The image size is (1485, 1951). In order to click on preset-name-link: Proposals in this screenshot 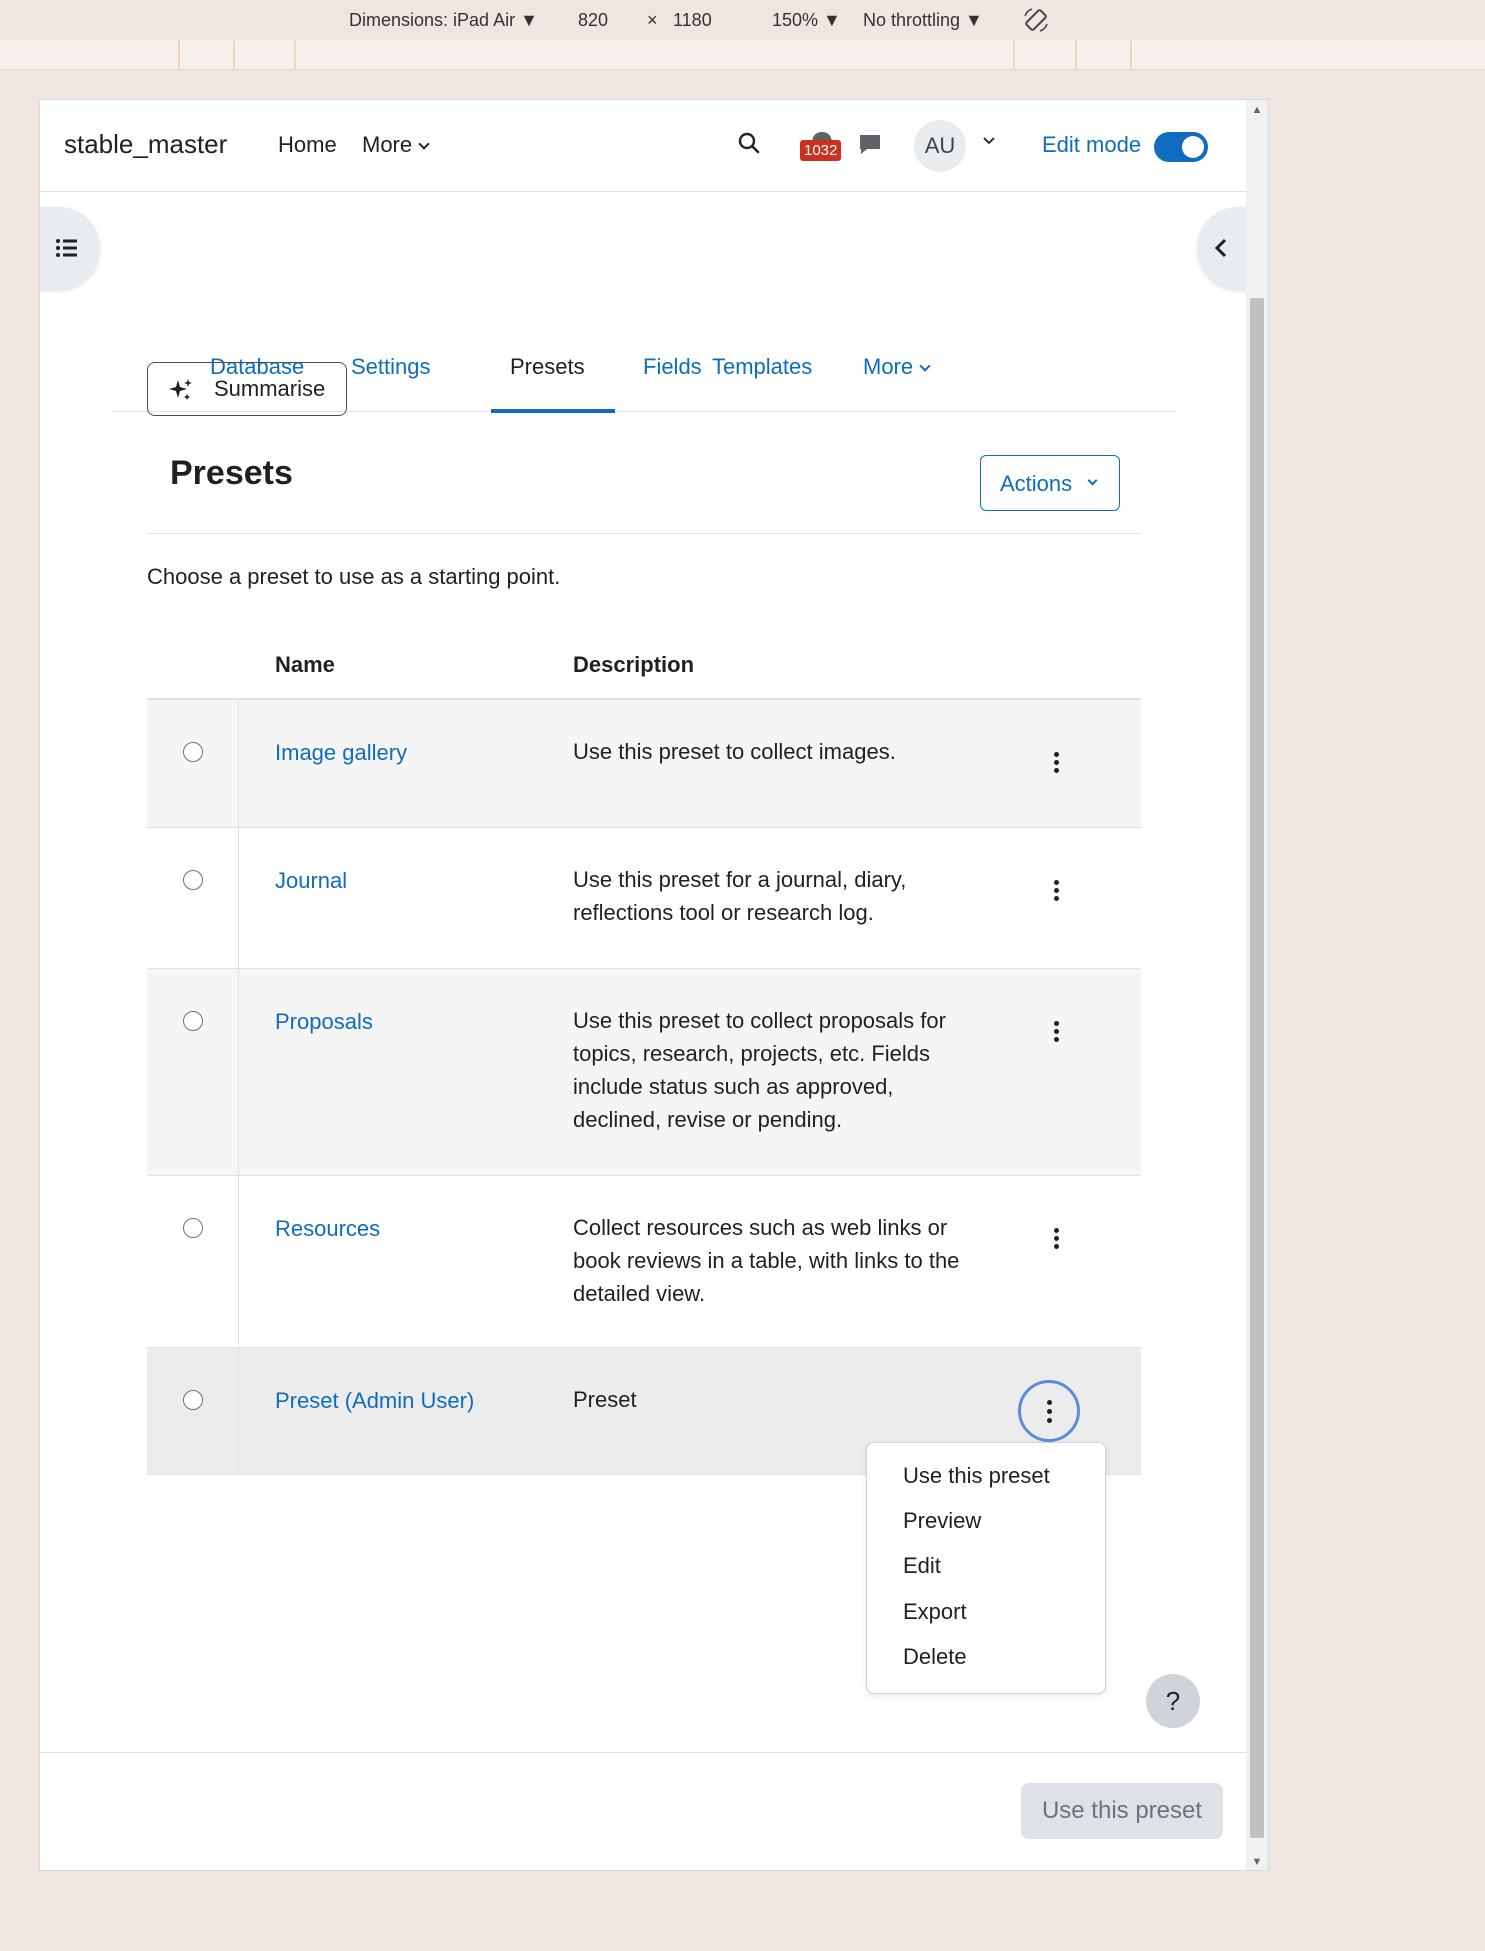, I will do `click(324, 1022)`.